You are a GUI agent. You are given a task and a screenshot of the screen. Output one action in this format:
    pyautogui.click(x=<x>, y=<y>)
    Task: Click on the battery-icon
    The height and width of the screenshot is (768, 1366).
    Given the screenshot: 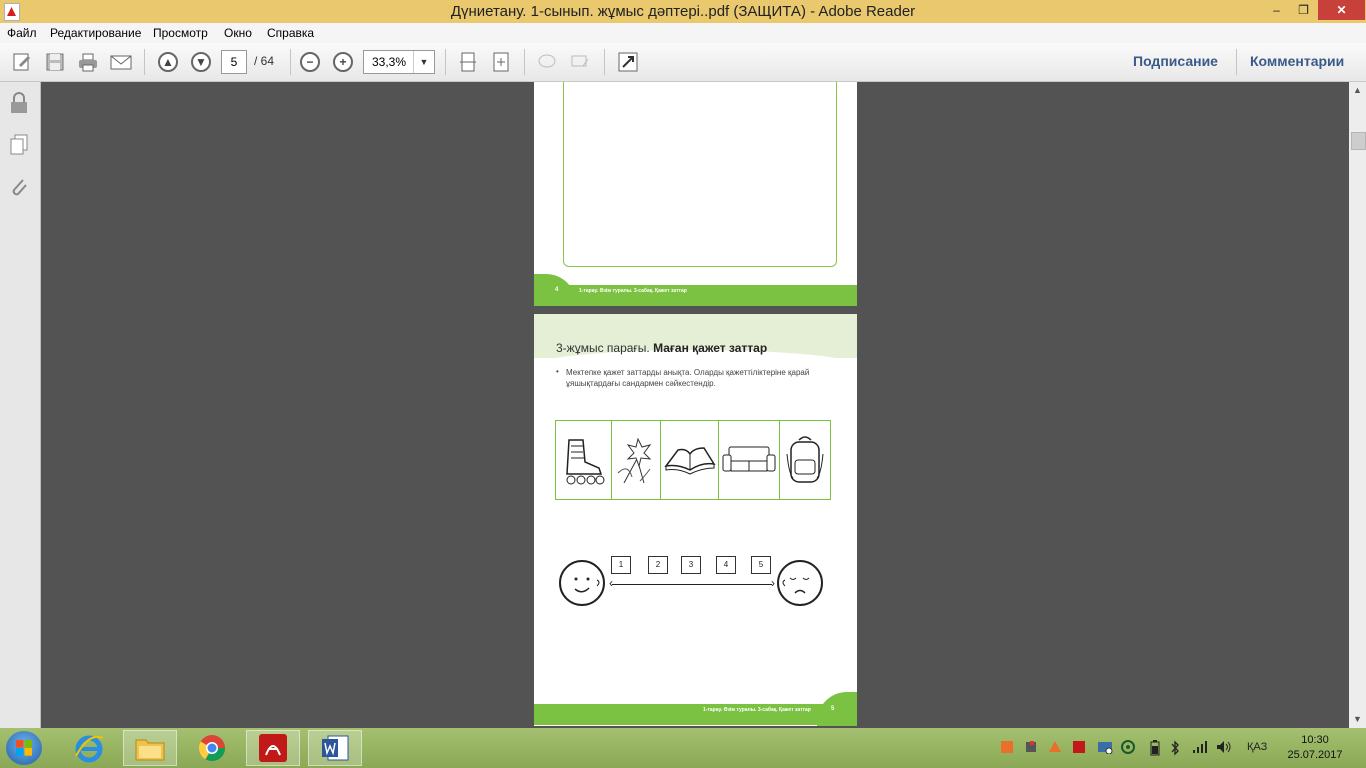 What is the action you would take?
    pyautogui.click(x=1155, y=749)
    